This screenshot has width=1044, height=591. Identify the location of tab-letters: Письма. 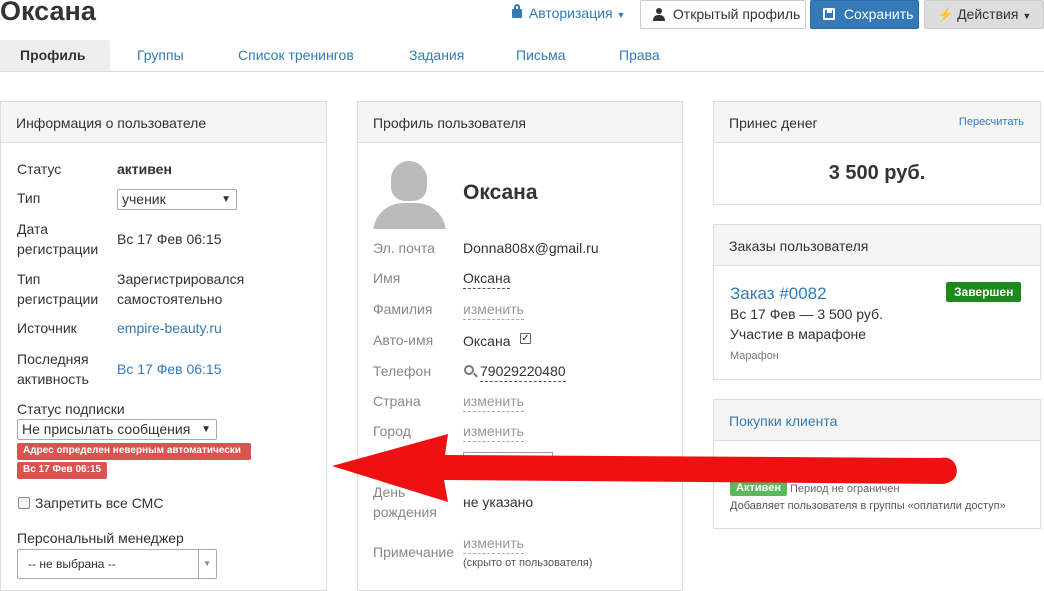
(541, 55).